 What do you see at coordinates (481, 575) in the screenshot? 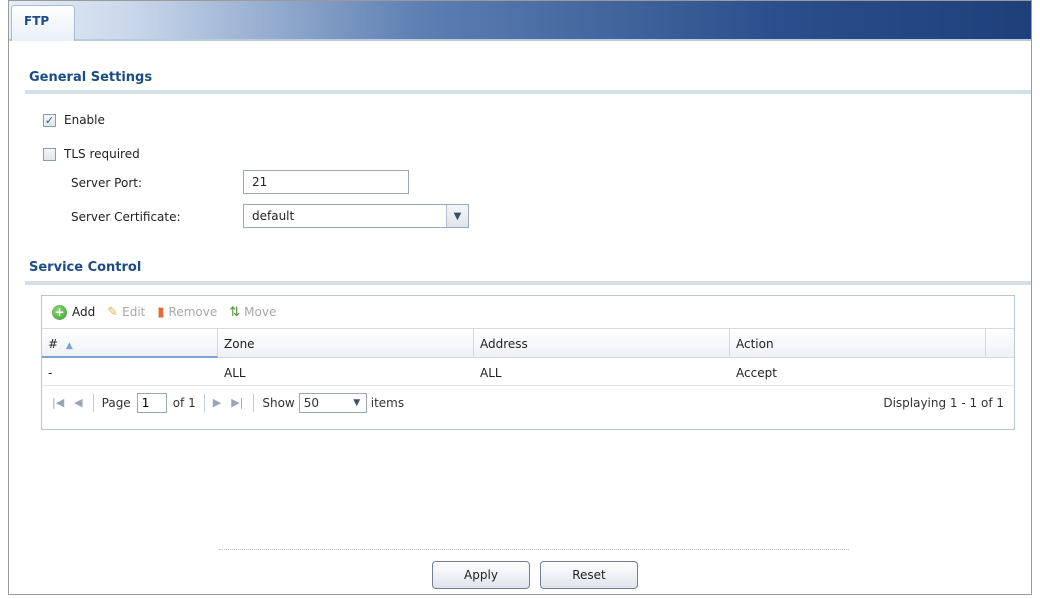
I see `apply-button: Apply` at bounding box center [481, 575].